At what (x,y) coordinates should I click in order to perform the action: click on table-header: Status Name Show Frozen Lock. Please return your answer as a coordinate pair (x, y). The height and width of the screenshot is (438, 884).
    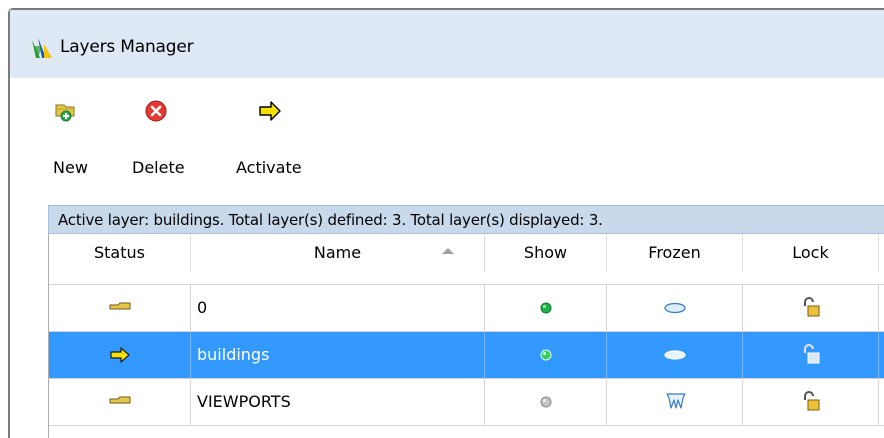
    Looking at the image, I should click on (466, 253).